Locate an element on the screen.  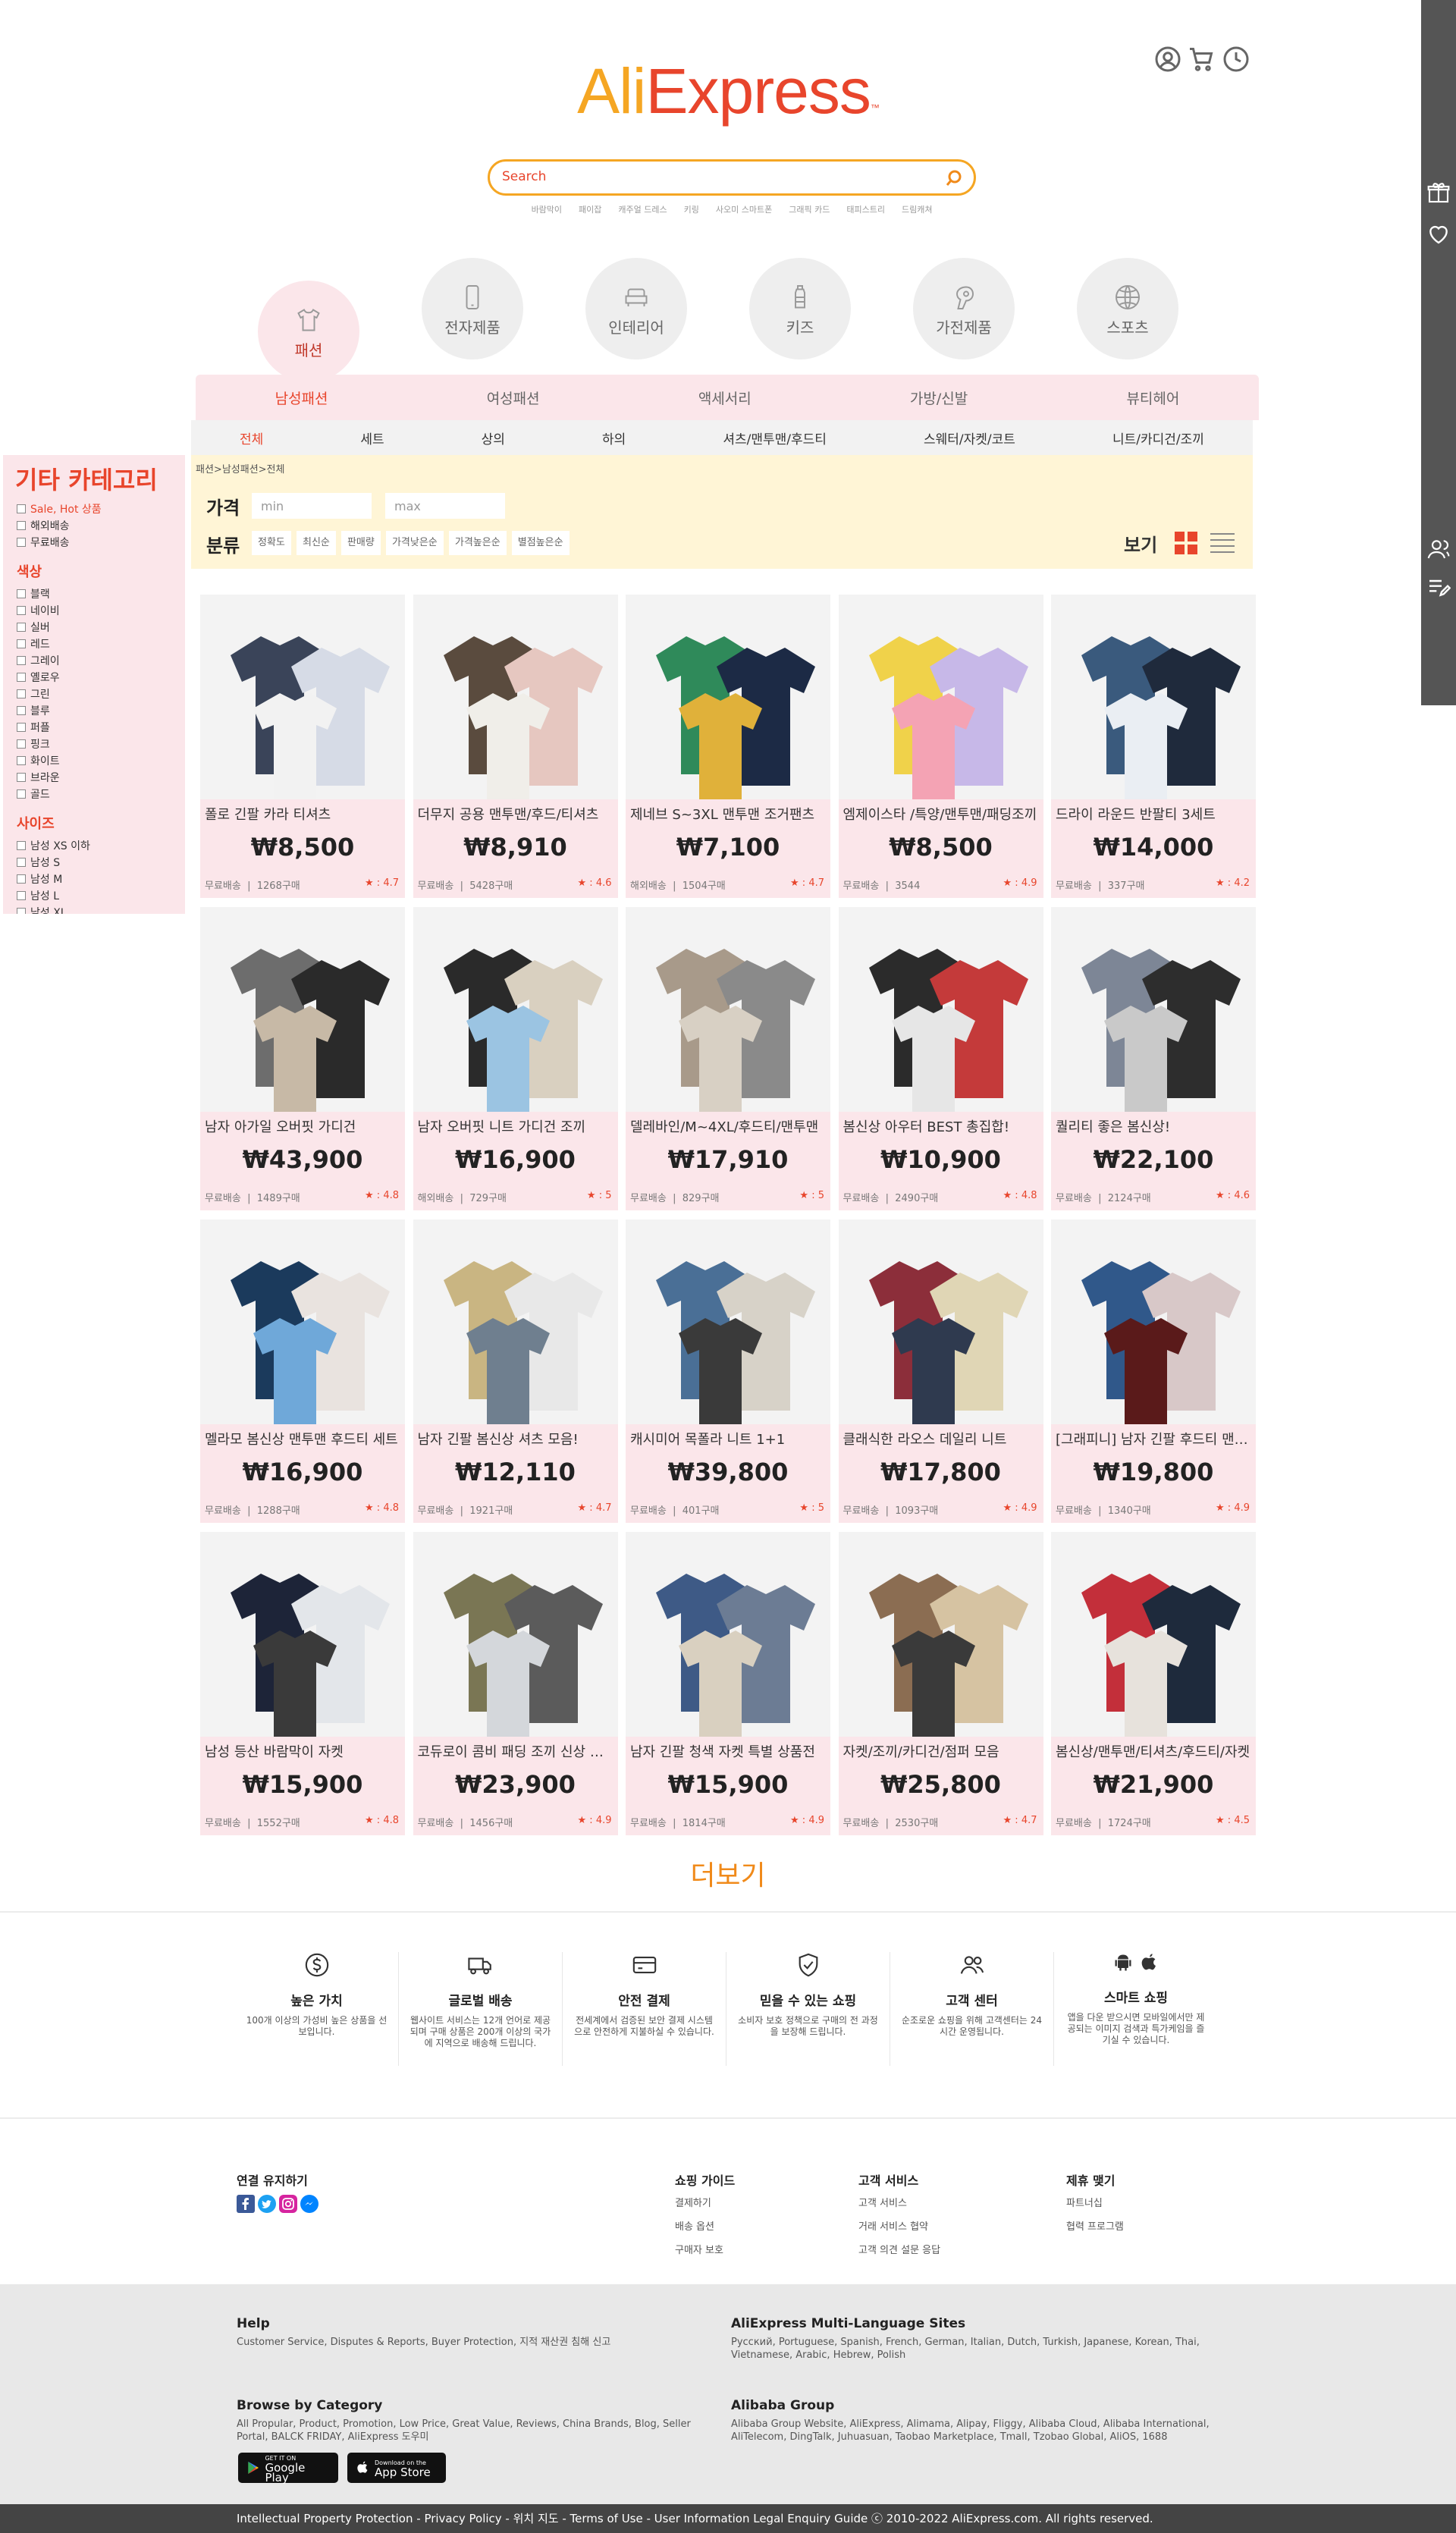
guide-link: 결제하기 is located at coordinates (705, 2202).